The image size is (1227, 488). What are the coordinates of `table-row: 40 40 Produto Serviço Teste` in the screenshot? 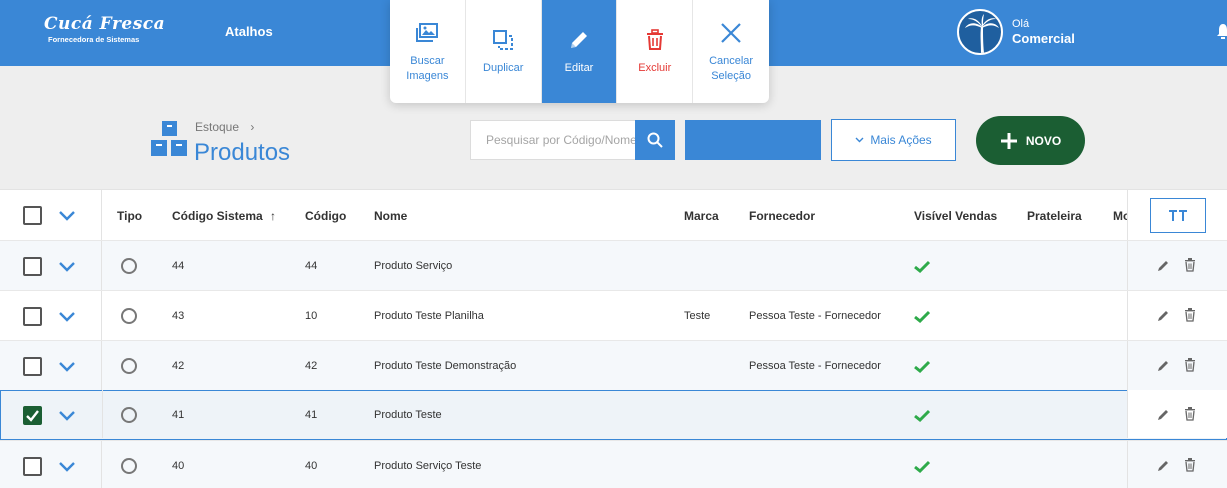 It's located at (613, 464).